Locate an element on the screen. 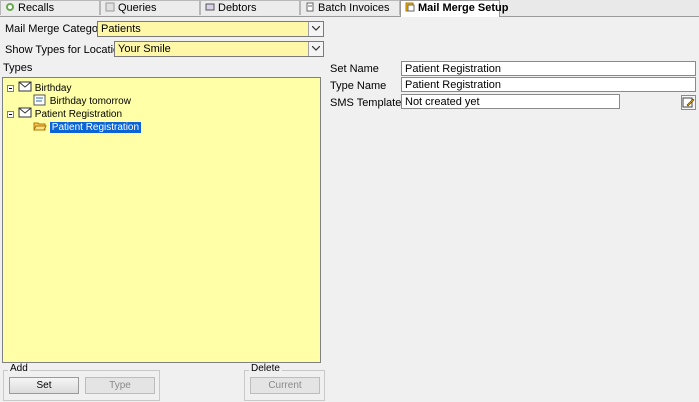 This screenshot has height=402, width=699. set-name-value: Patient Registration is located at coordinates (453, 69).